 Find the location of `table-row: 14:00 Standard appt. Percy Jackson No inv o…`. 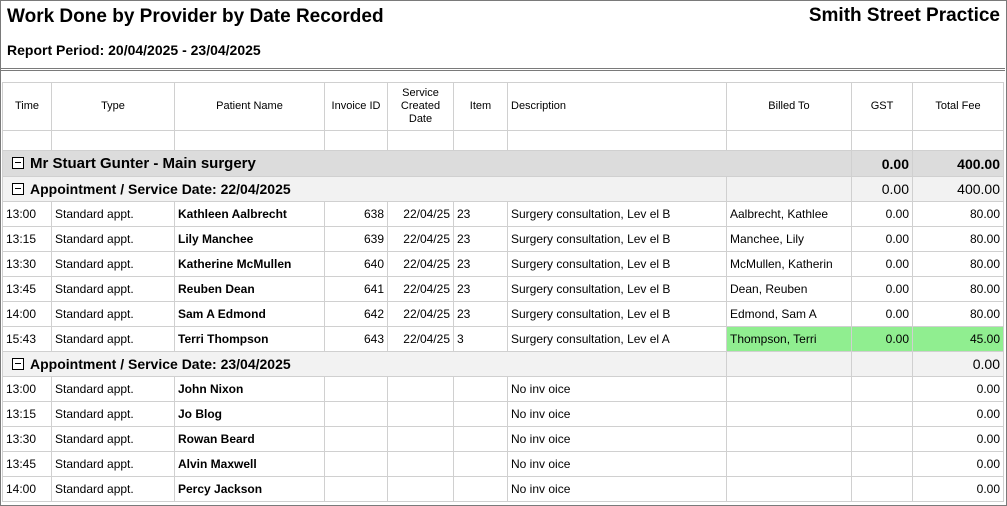

table-row: 14:00 Standard appt. Percy Jackson No inv o… is located at coordinates (503, 489).